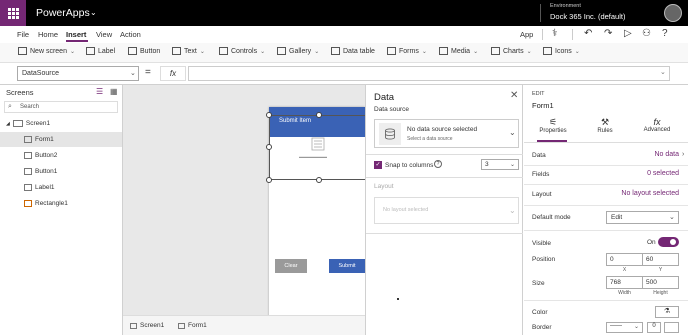  What do you see at coordinates (28, 187) in the screenshot?
I see `label-icon` at bounding box center [28, 187].